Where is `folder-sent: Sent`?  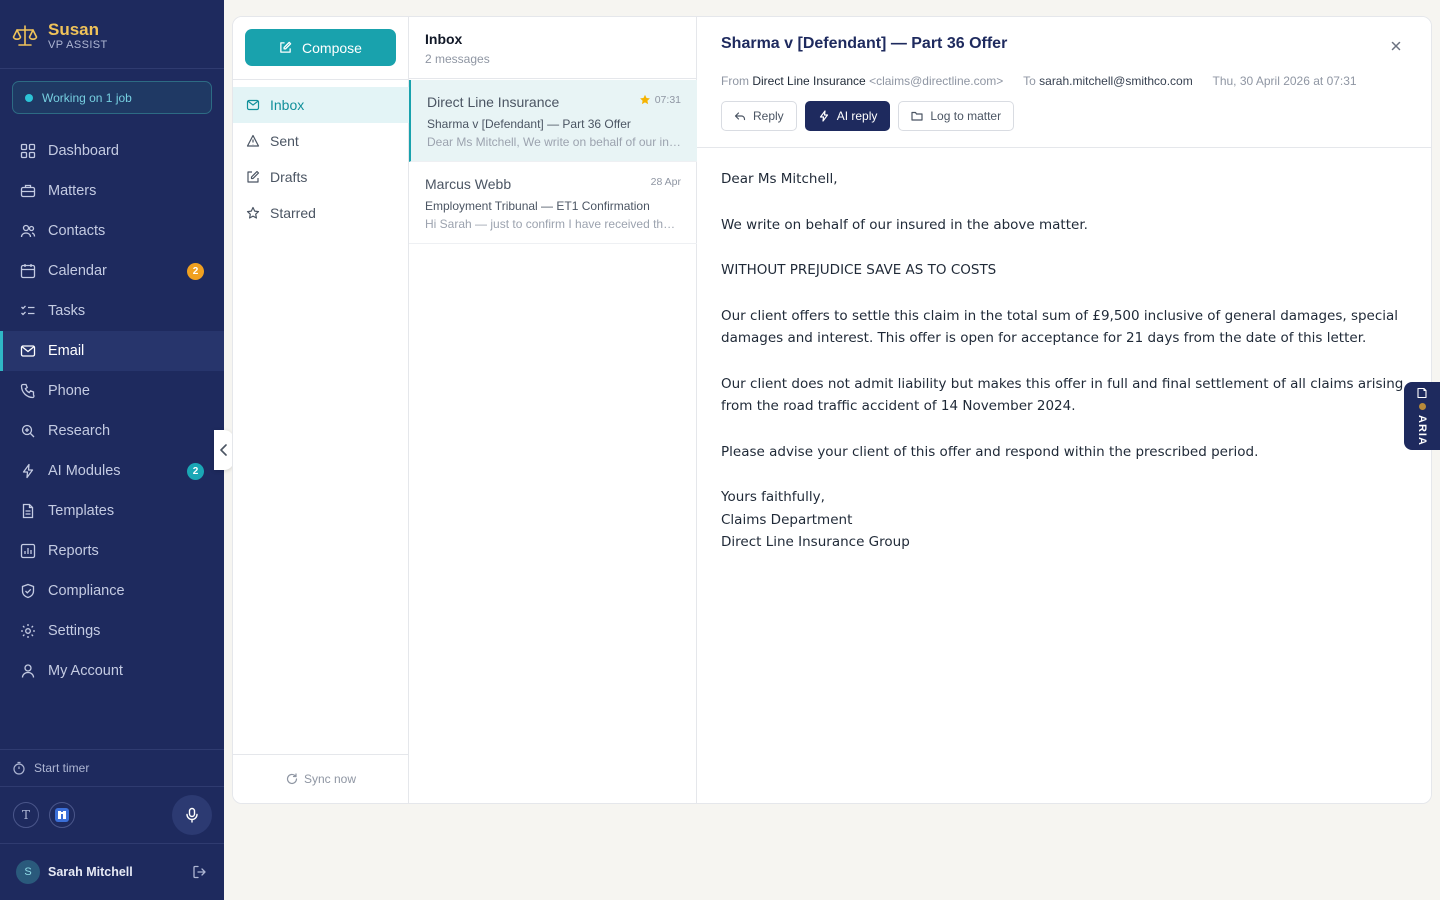
folder-sent: Sent is located at coordinates (321, 141).